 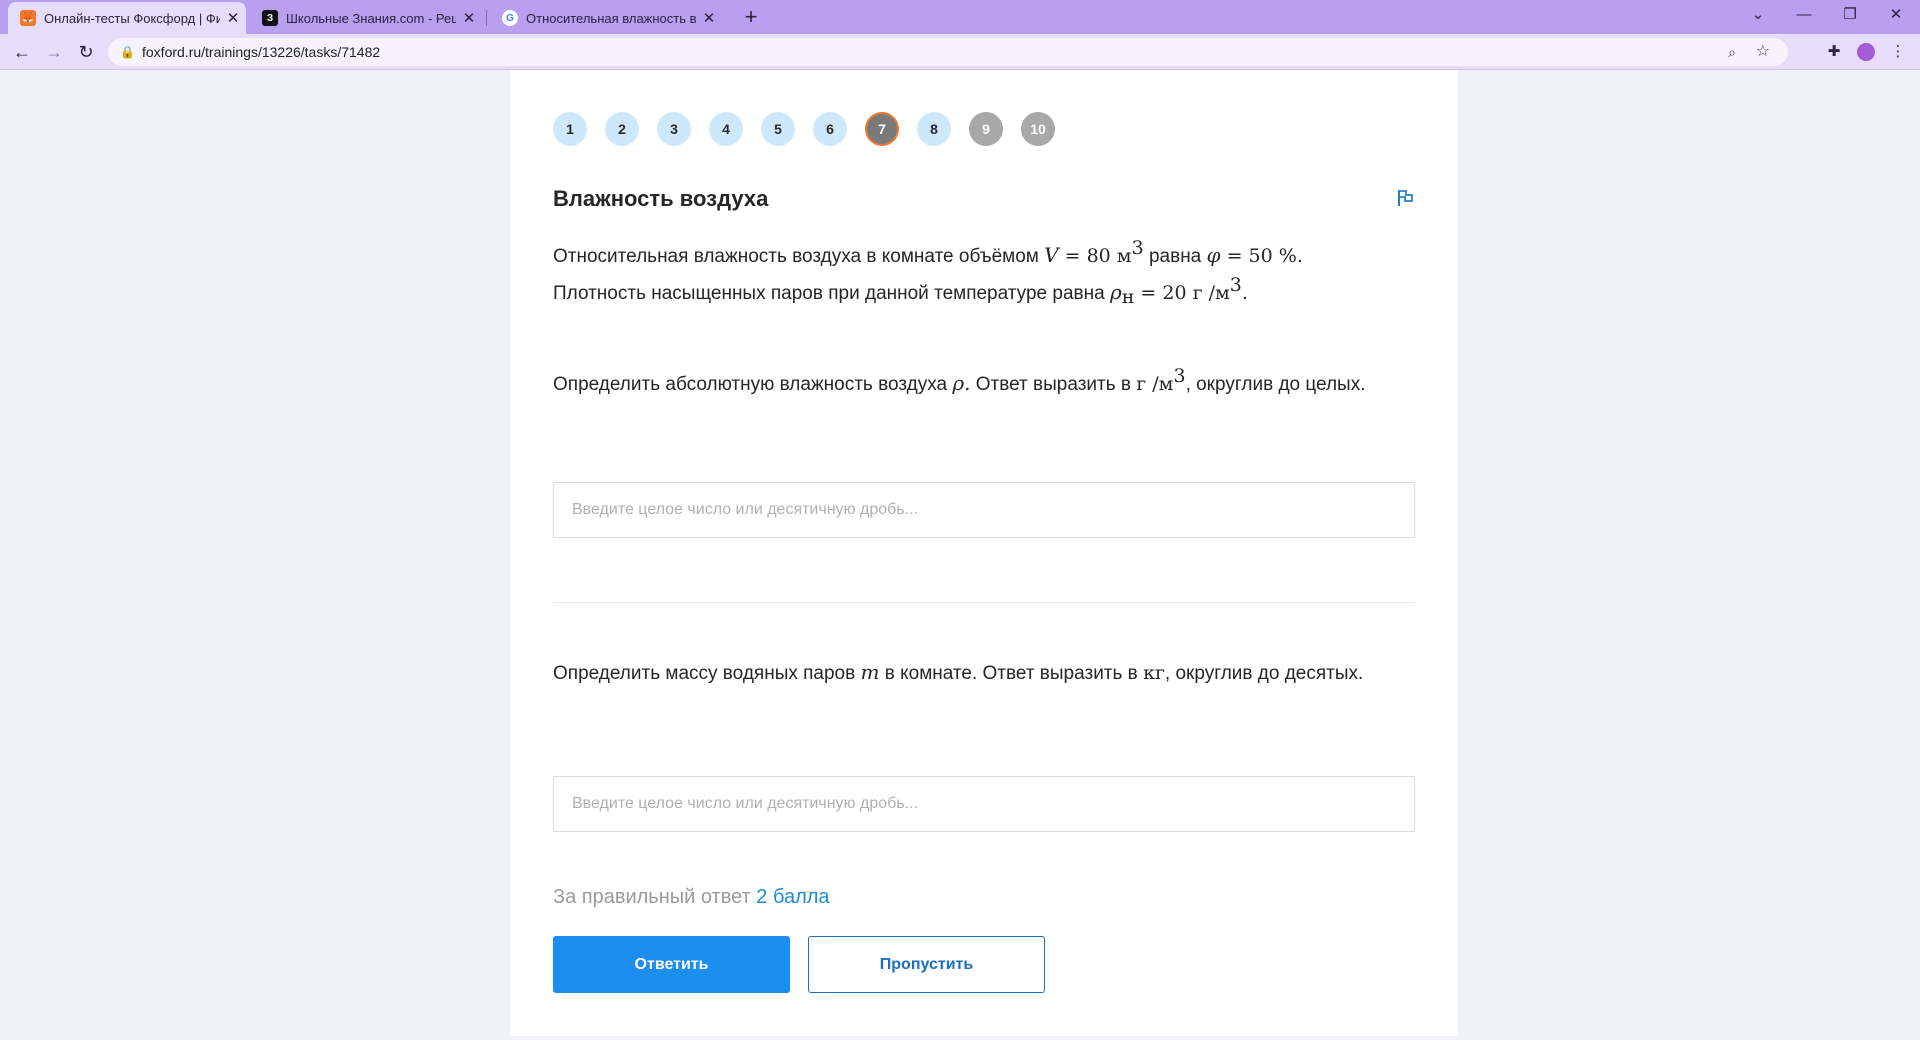 I want to click on step-6: 6, so click(x=830, y=129).